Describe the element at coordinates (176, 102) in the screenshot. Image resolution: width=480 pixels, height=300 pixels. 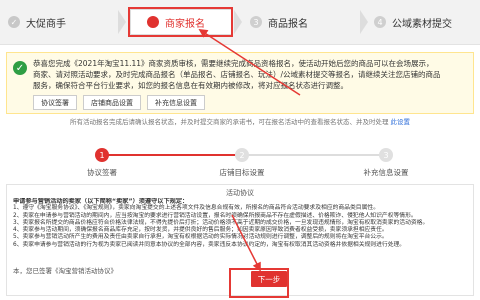
I see `supplementary-info-button: 补充信息设置` at that location.